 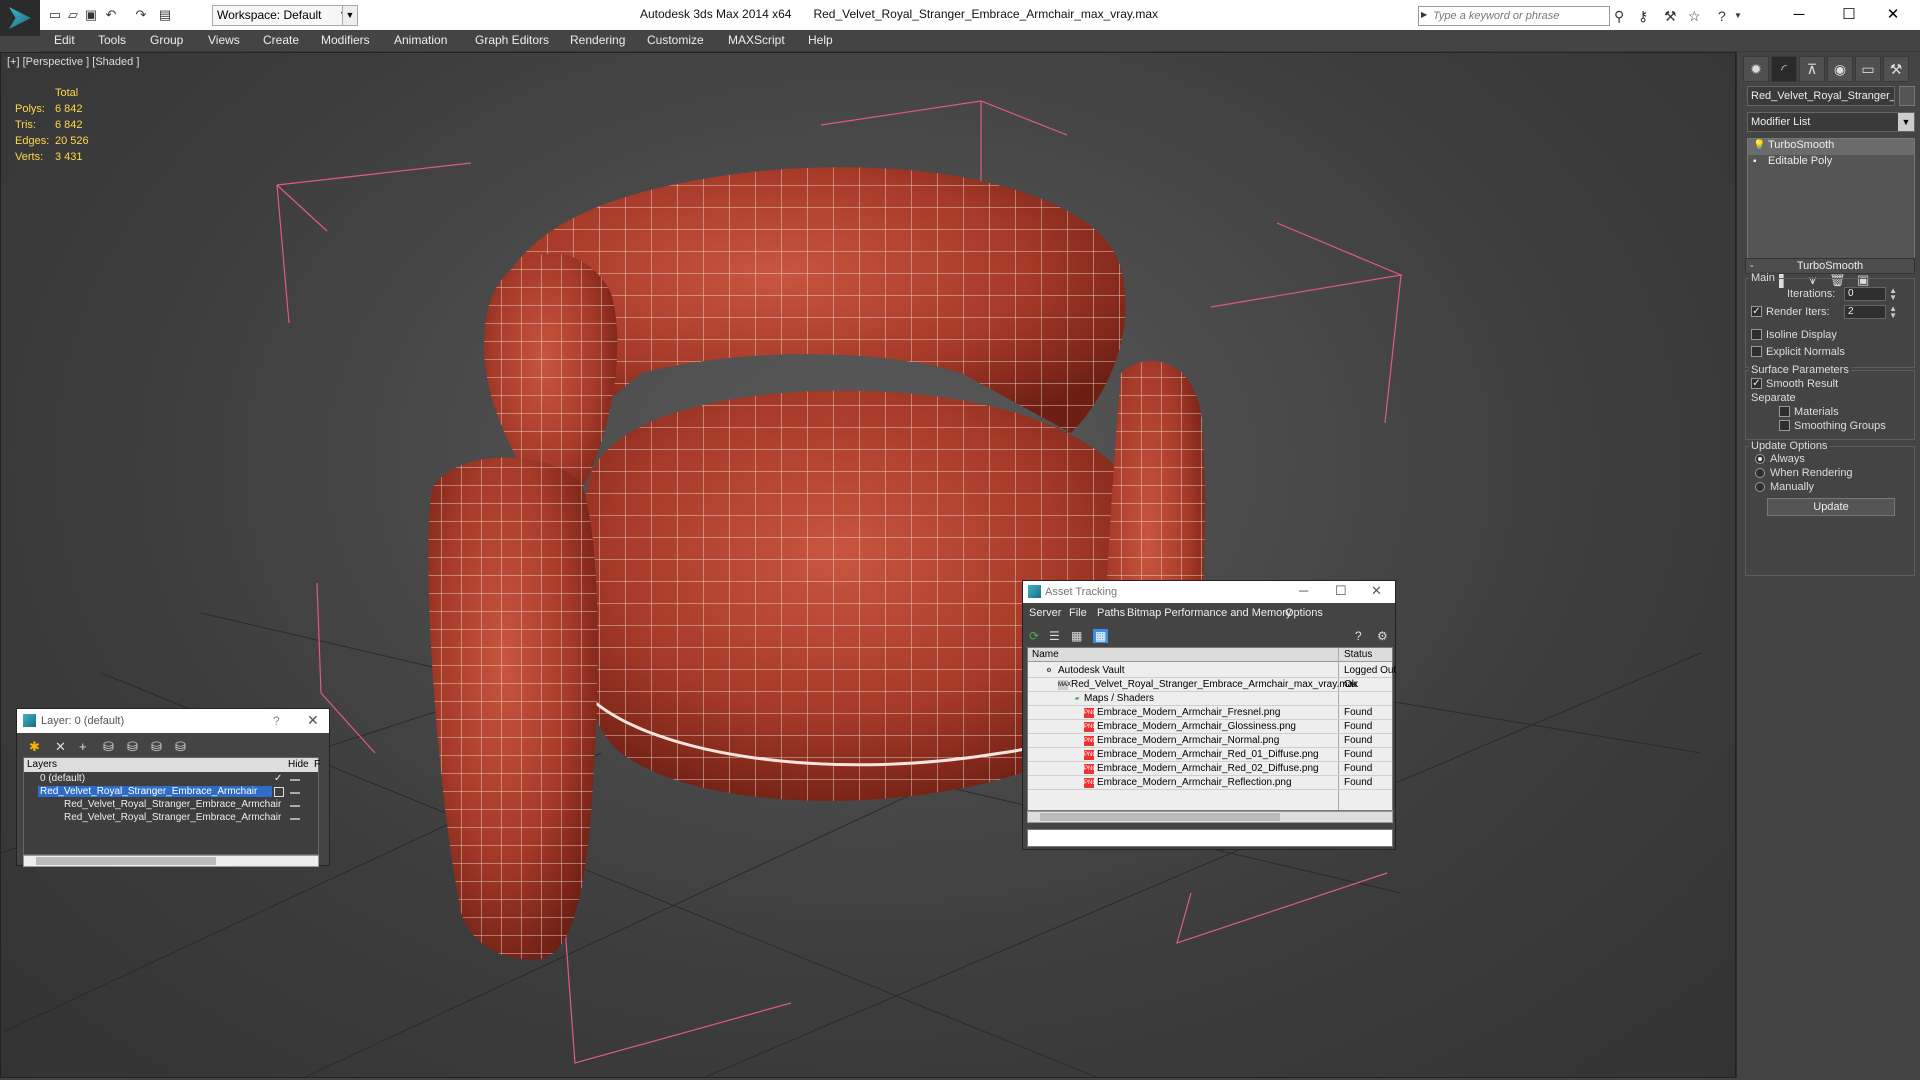 I want to click on add-to-layer-icon: +, so click(x=83, y=746).